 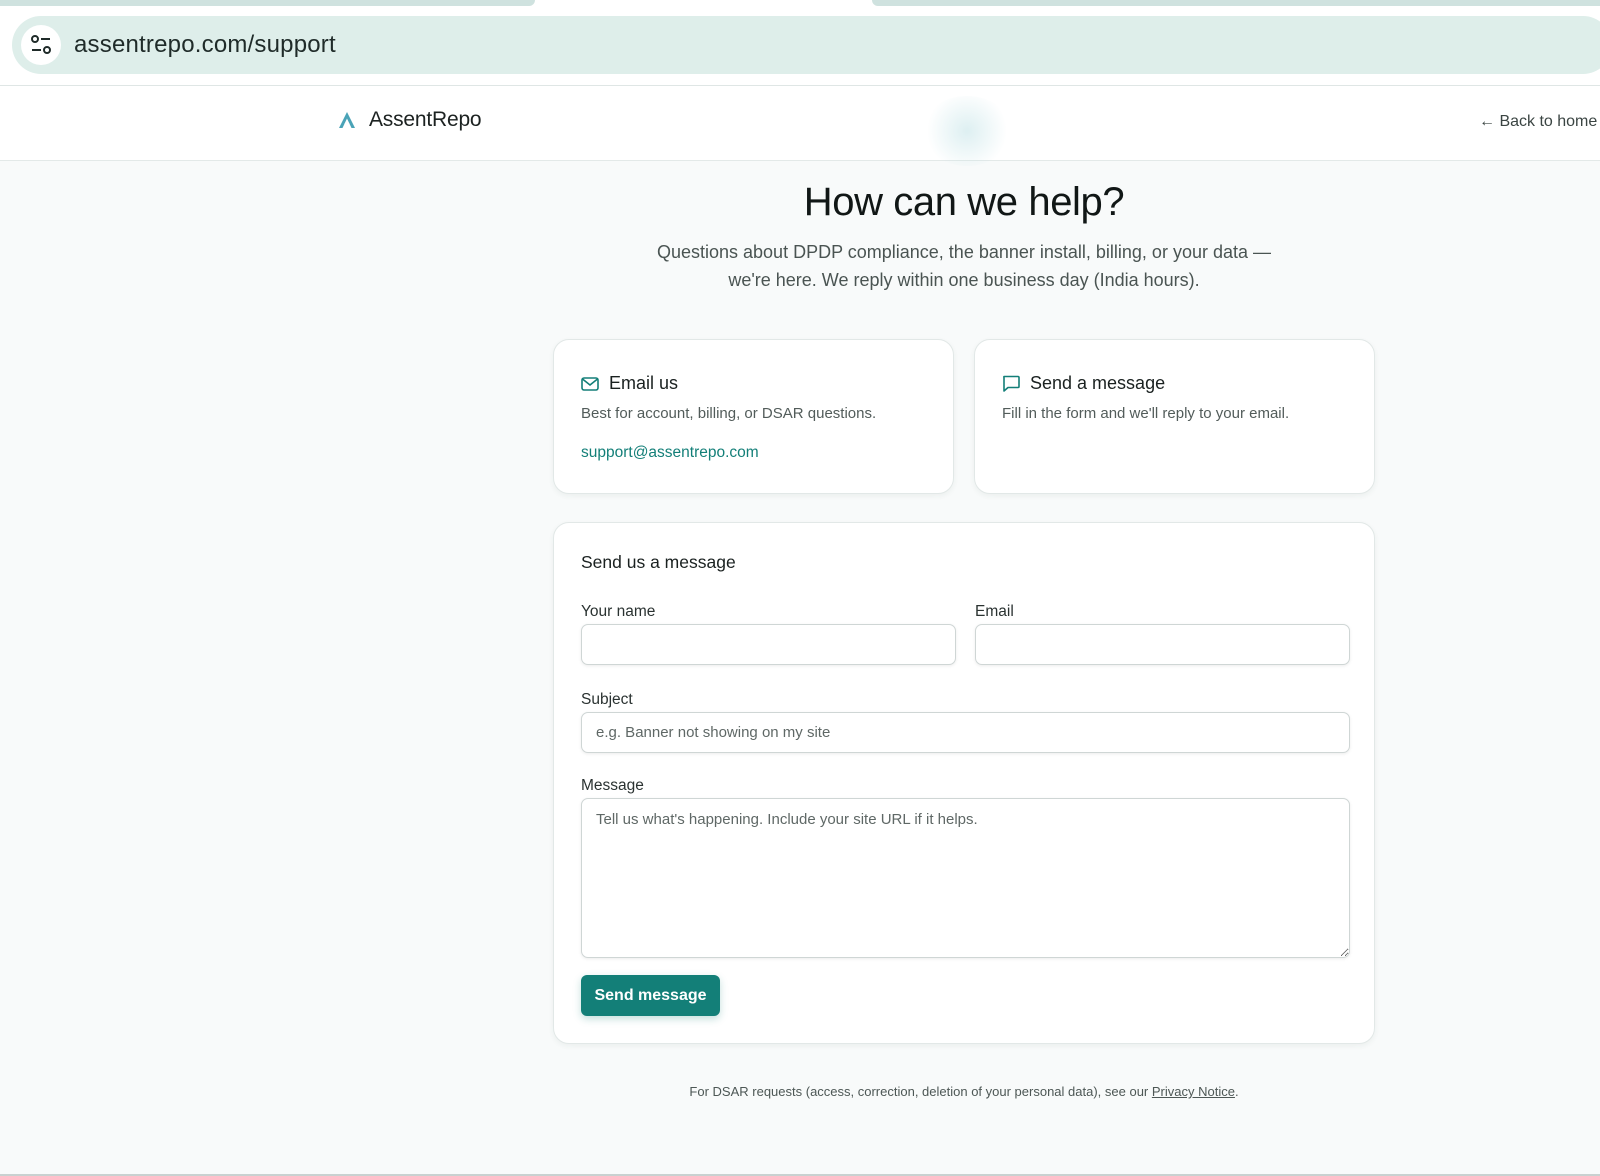 I want to click on footer-note-suffix: ., so click(x=1236, y=1091).